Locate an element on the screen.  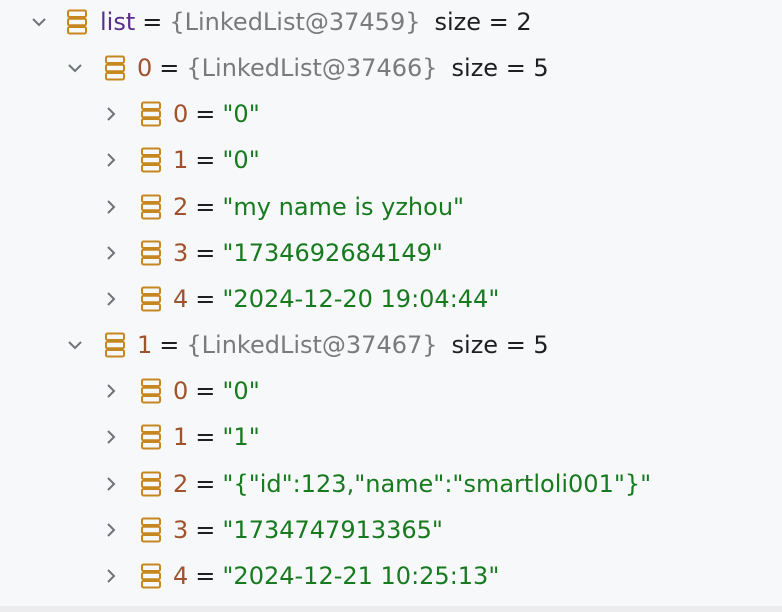
tree-row-item: 2 = "my name is yzhou" is located at coordinates (391, 207).